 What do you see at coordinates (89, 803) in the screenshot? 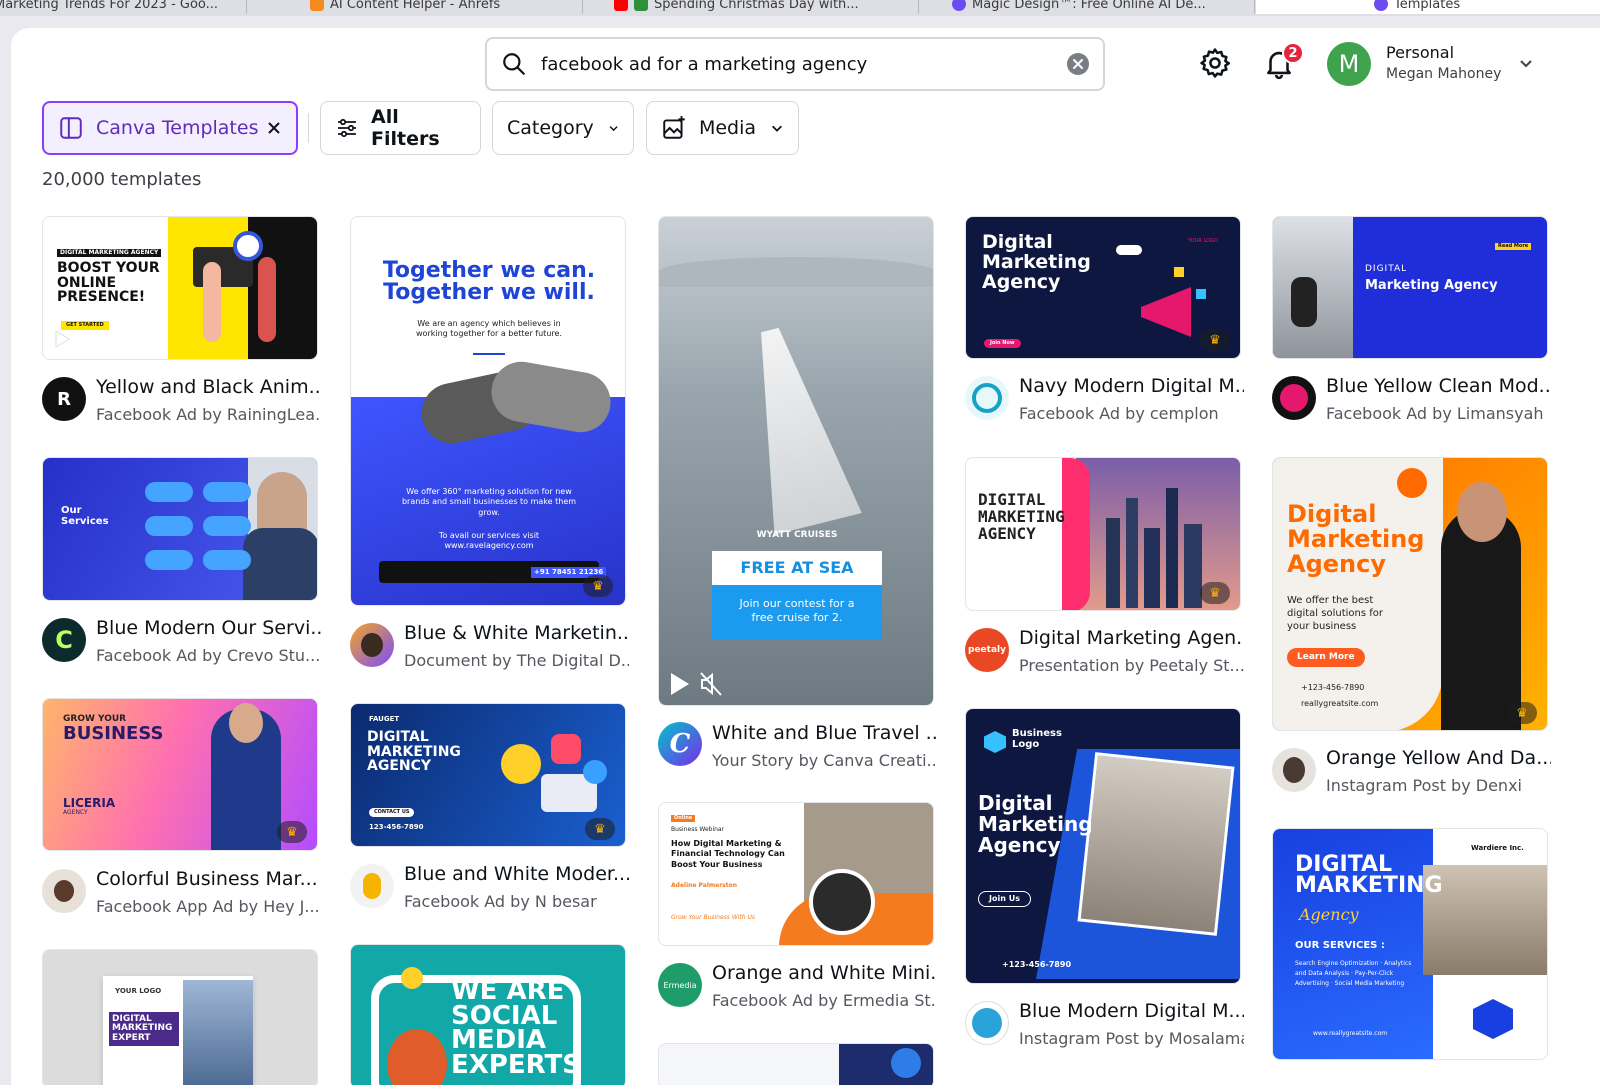
I see `thumb-brand: LICERIA` at bounding box center [89, 803].